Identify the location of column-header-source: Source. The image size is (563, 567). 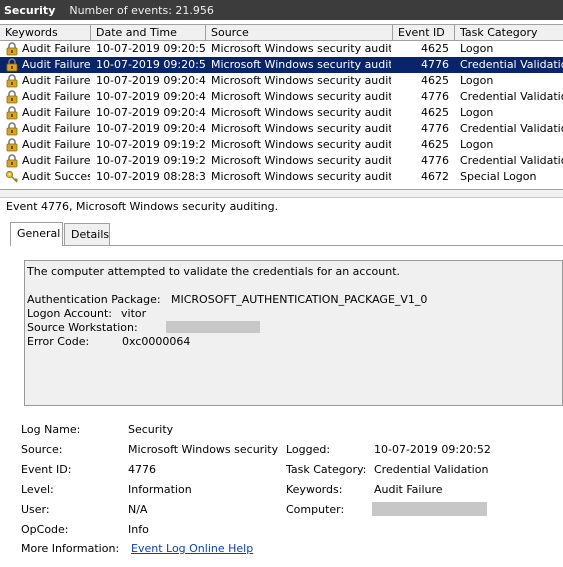
(299, 33).